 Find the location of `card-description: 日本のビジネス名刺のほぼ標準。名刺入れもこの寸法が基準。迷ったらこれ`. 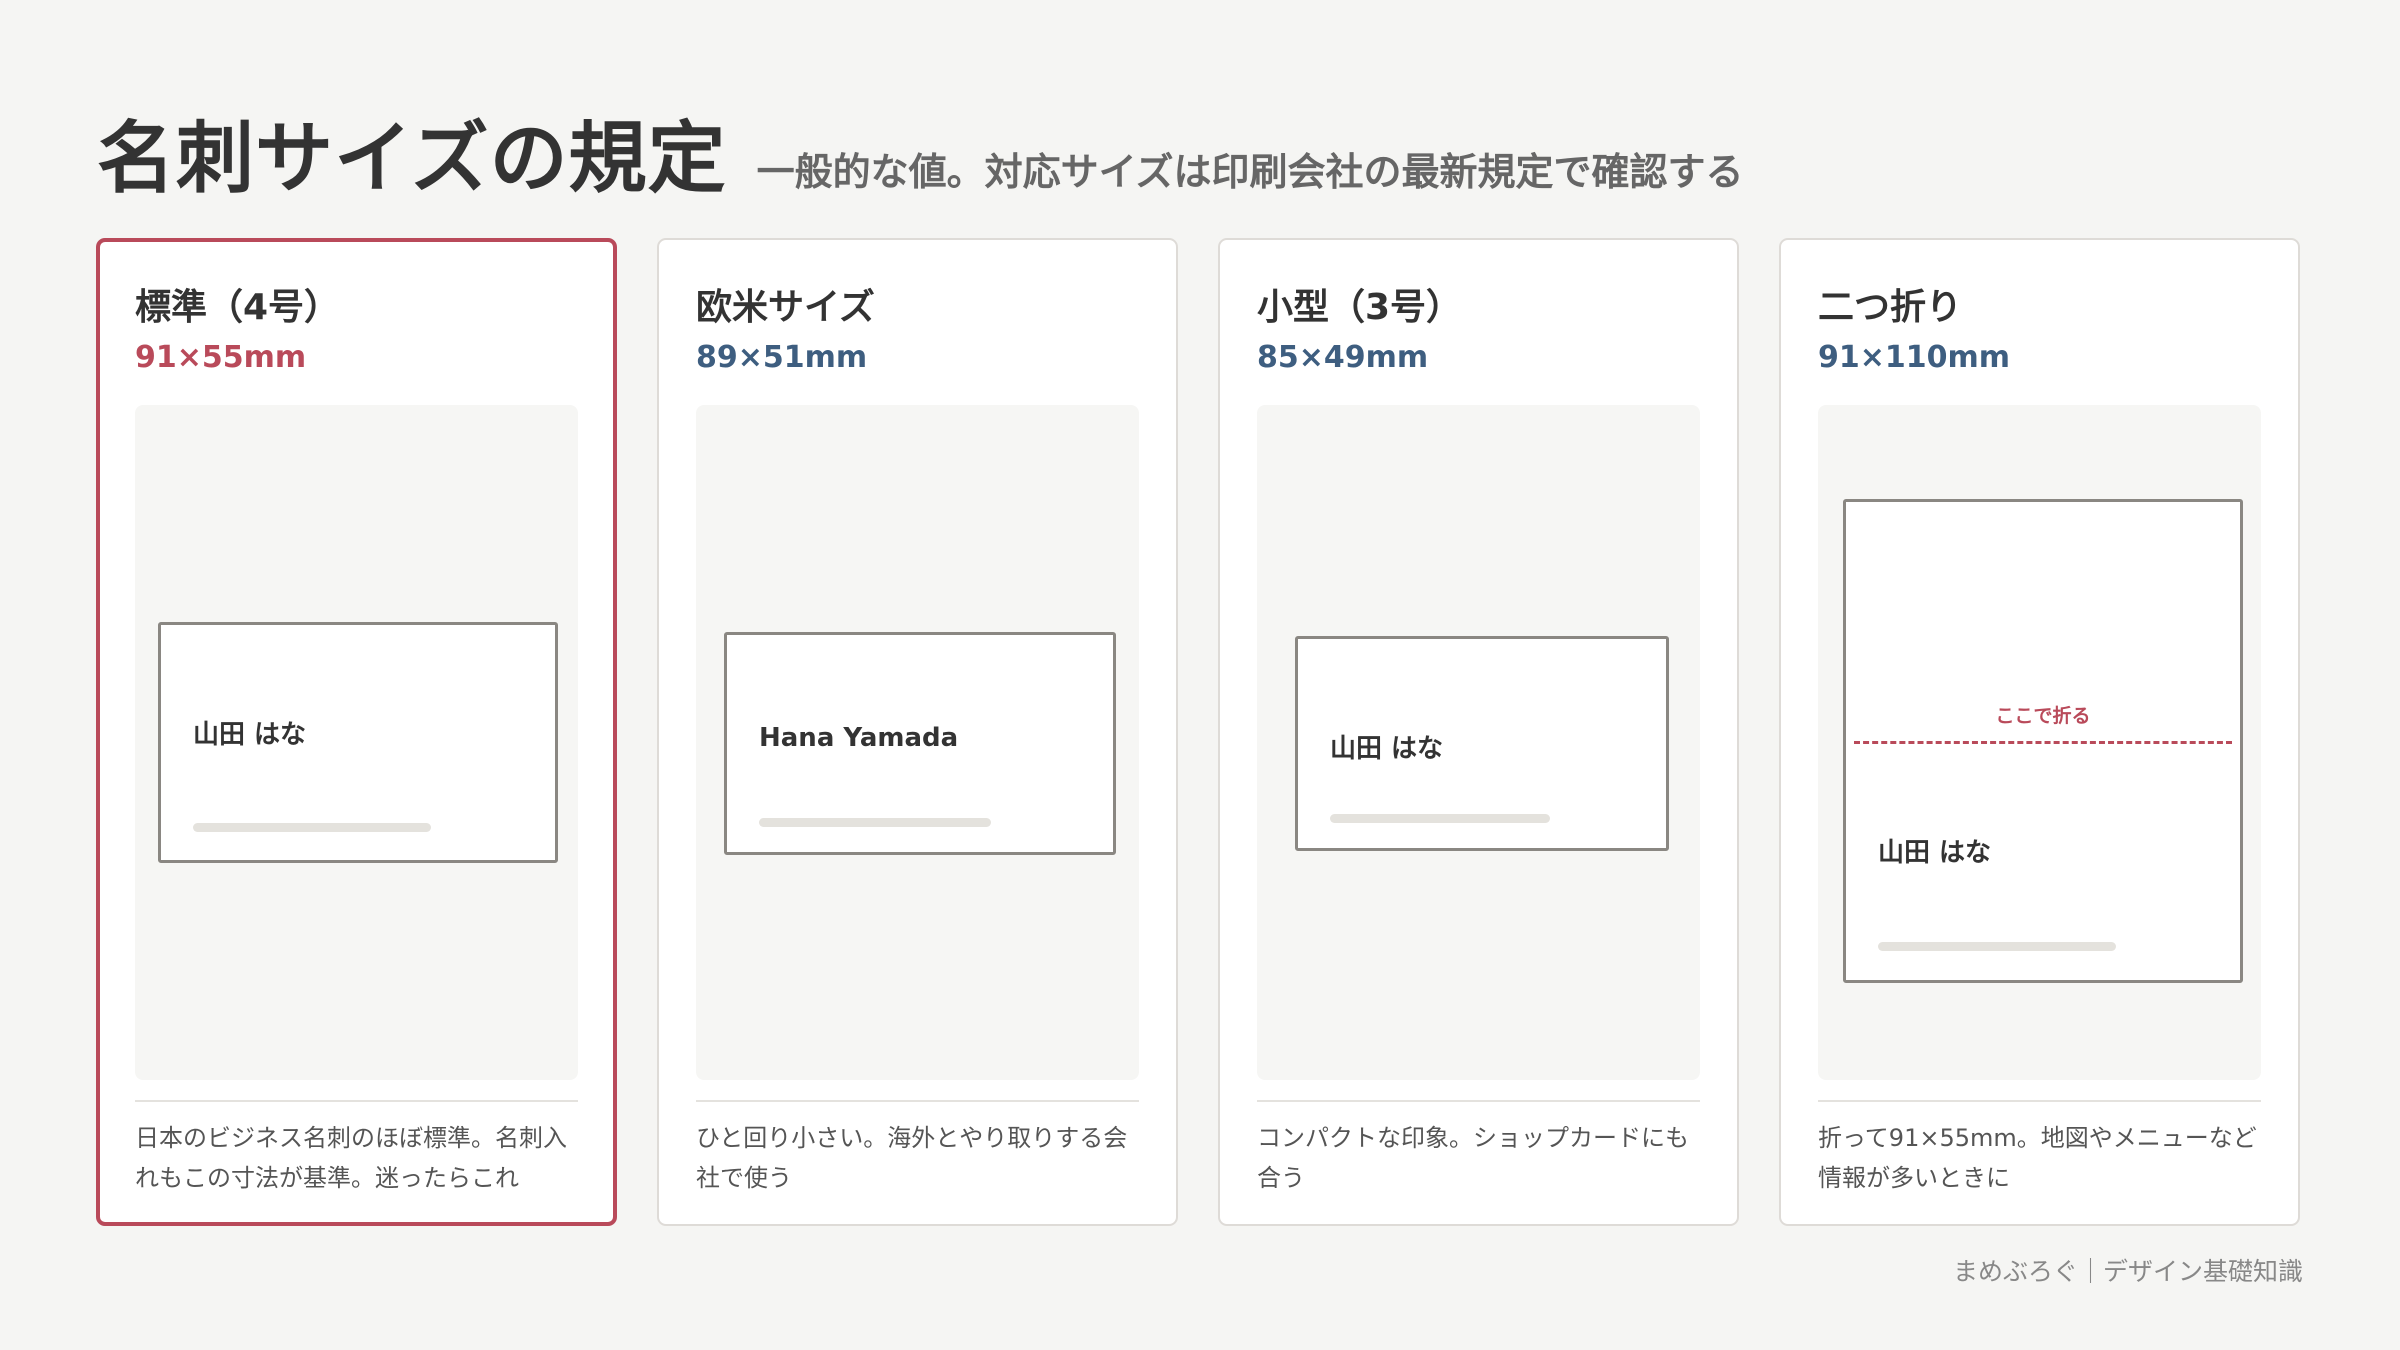

card-description: 日本のビジネス名刺のほぼ標準。名刺入れもこの寸法が基準。迷ったらこれ is located at coordinates (351, 1158).